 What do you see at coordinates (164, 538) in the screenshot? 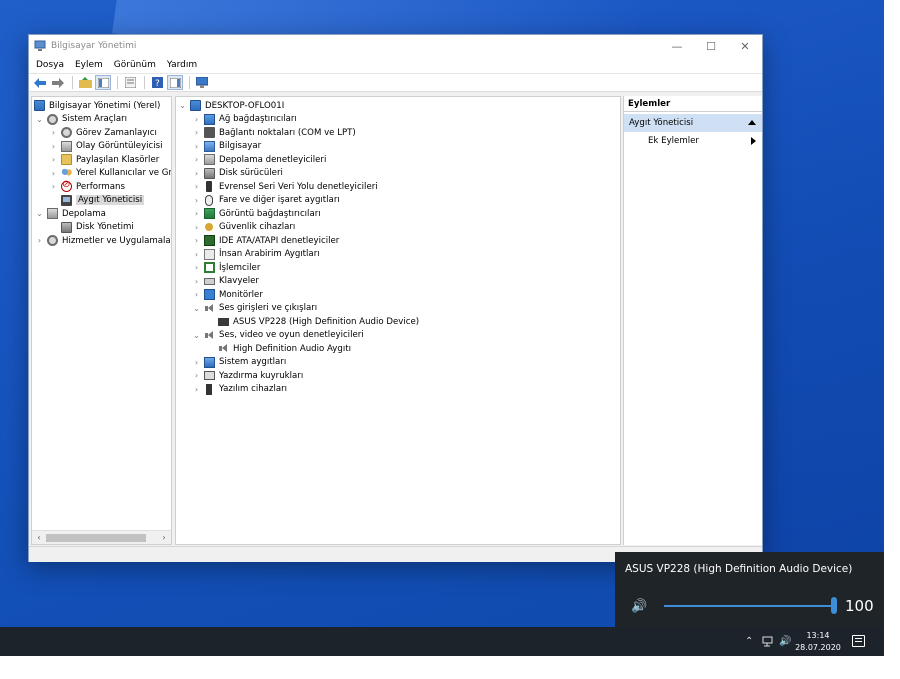
I see `scroll-right-icon: ›` at bounding box center [164, 538].